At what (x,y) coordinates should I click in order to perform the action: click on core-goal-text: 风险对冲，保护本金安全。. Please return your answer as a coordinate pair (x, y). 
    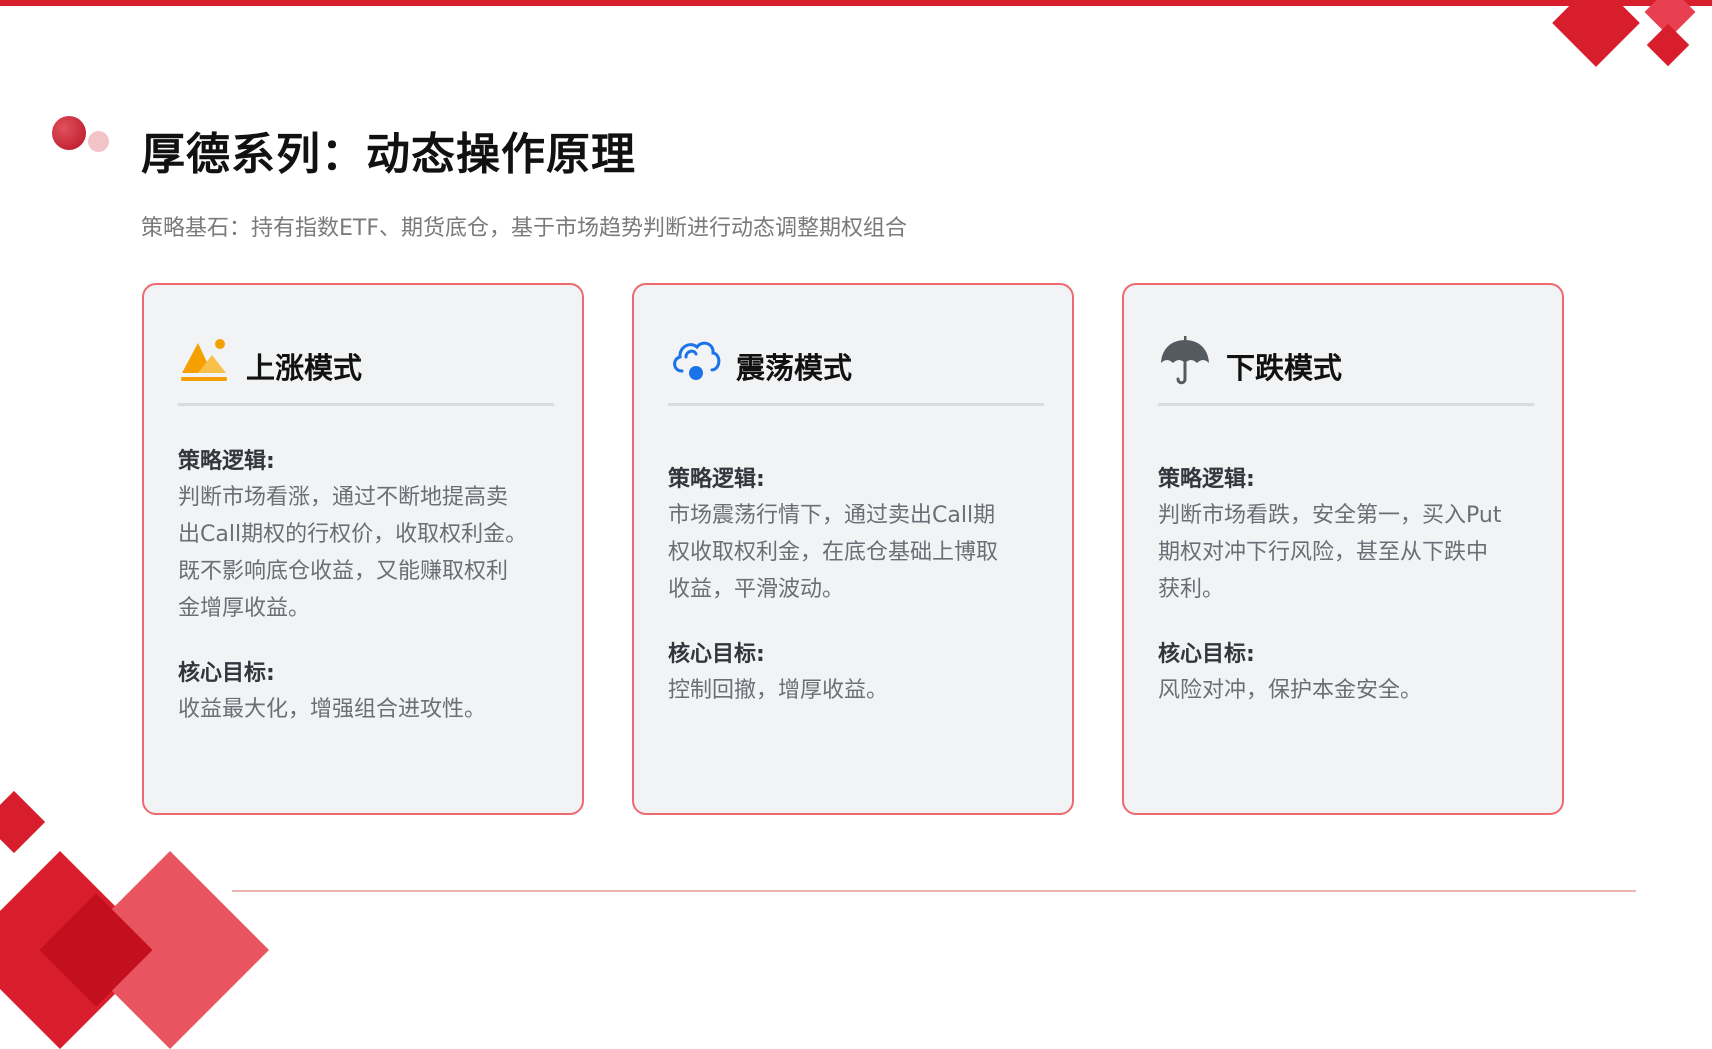
    Looking at the image, I should click on (1290, 690).